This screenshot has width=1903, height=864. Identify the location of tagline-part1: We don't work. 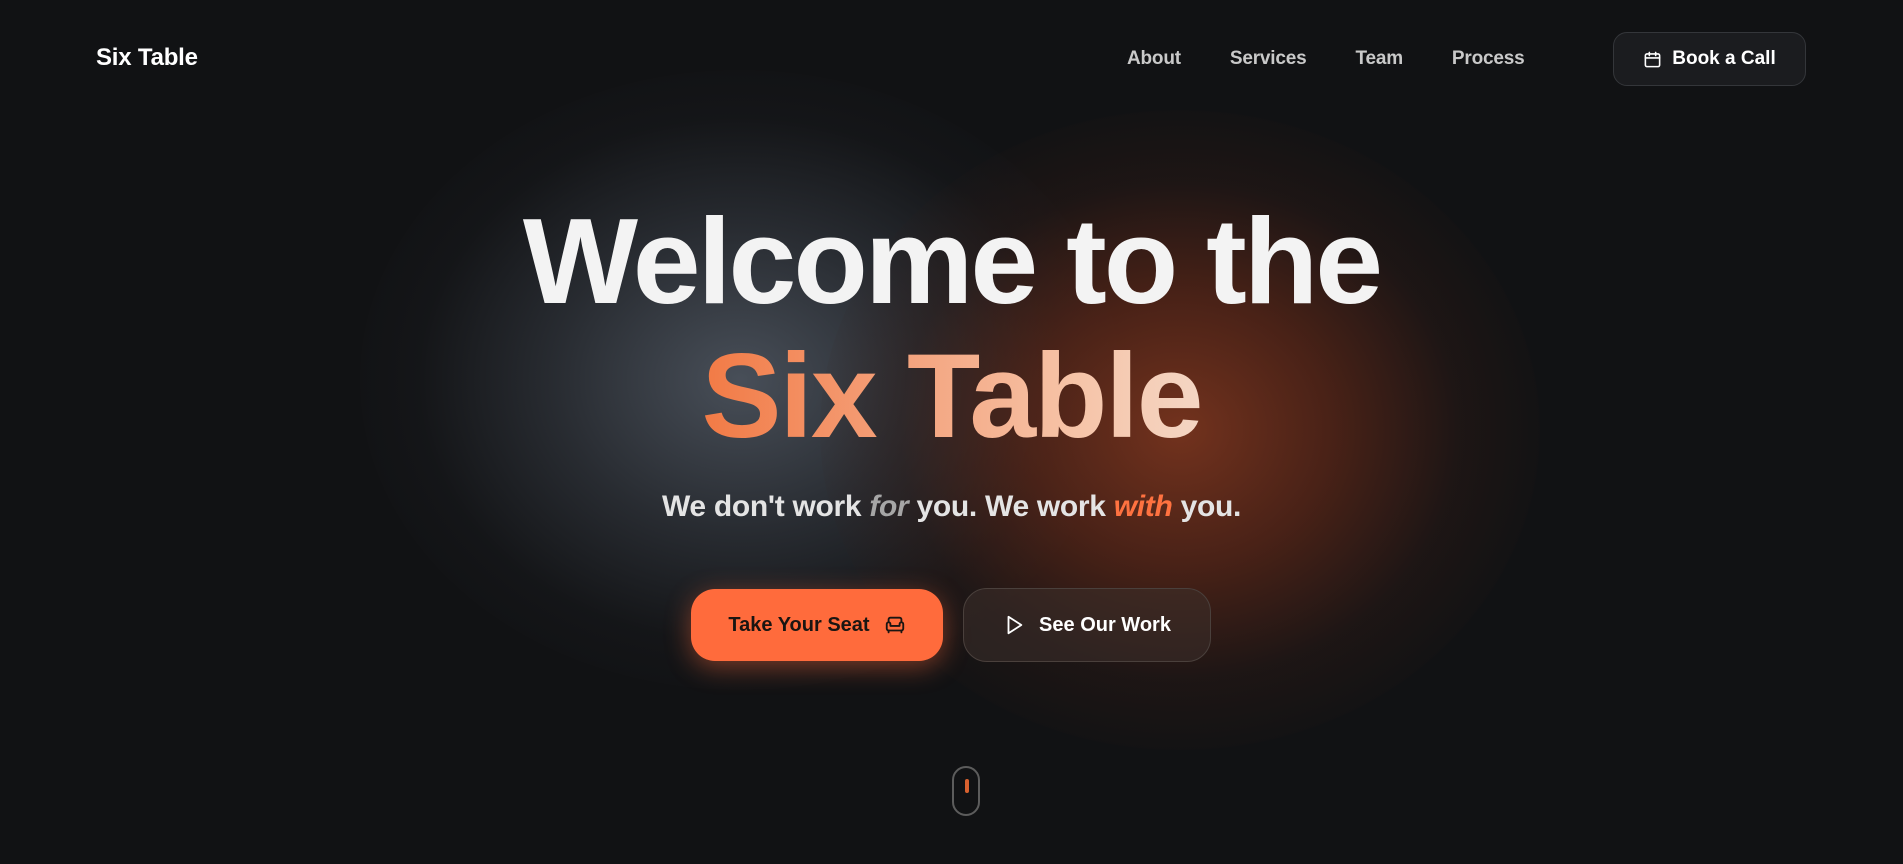
(765, 506).